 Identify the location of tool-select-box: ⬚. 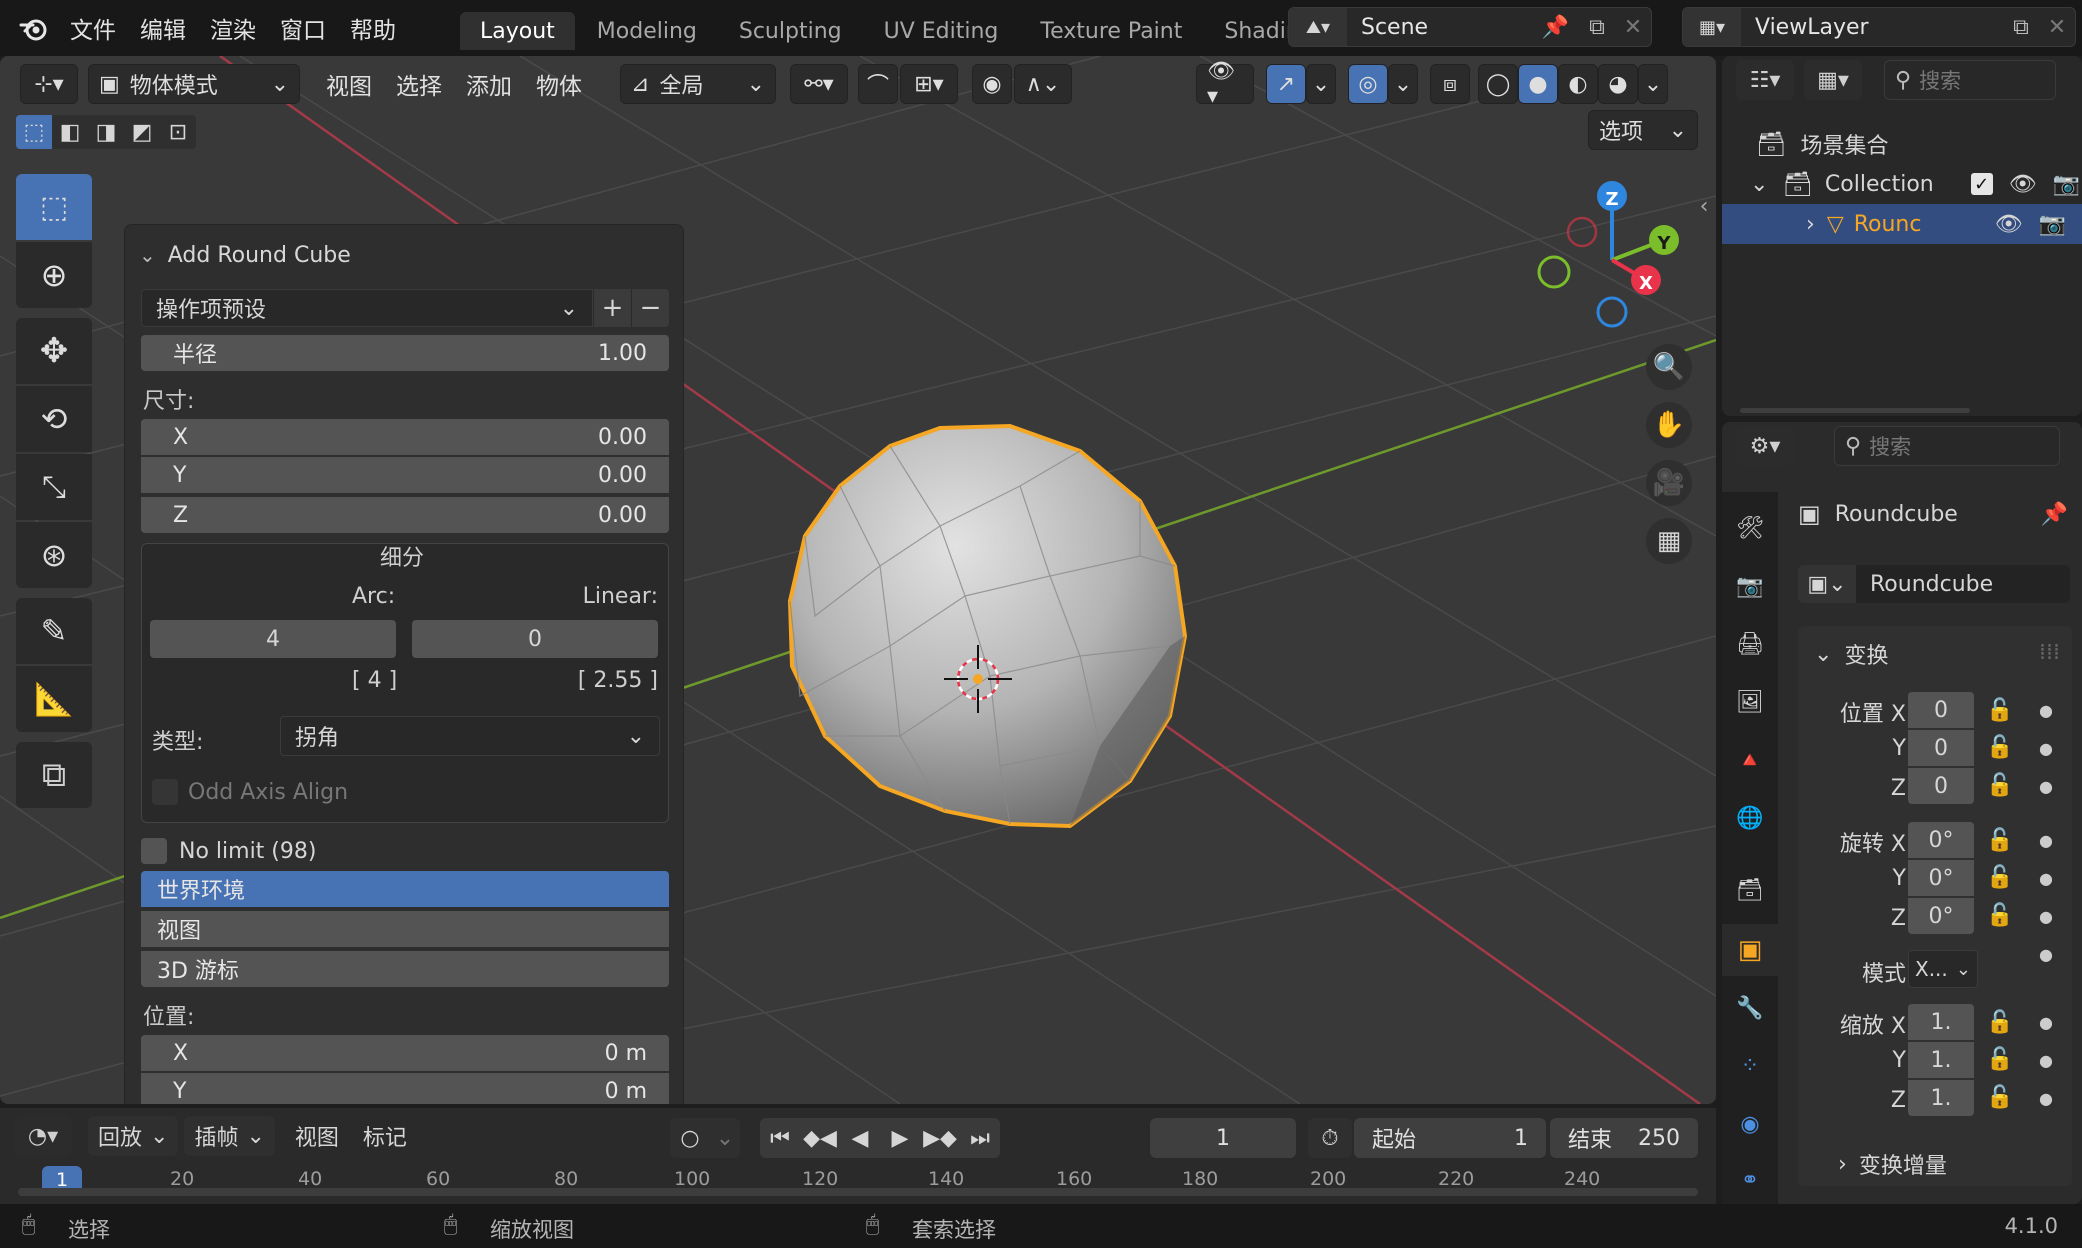
(54, 207).